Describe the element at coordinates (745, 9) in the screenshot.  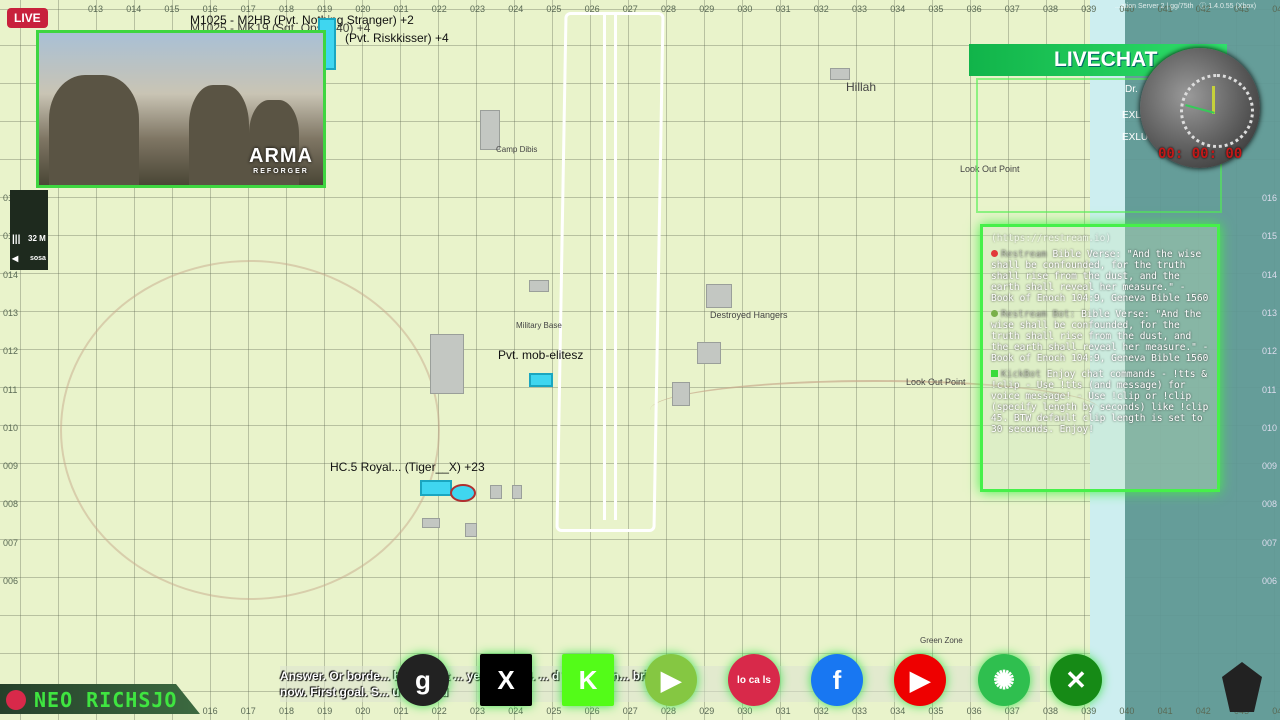
I see `grid-col-label: 030` at that location.